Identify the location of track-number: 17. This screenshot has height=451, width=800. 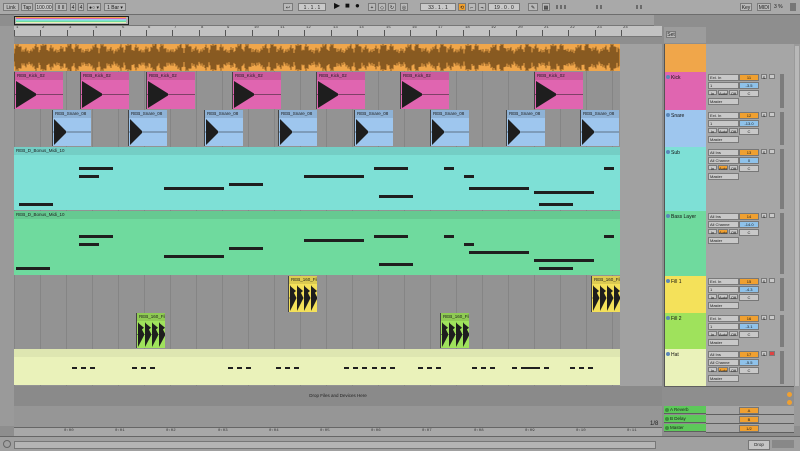
(749, 354).